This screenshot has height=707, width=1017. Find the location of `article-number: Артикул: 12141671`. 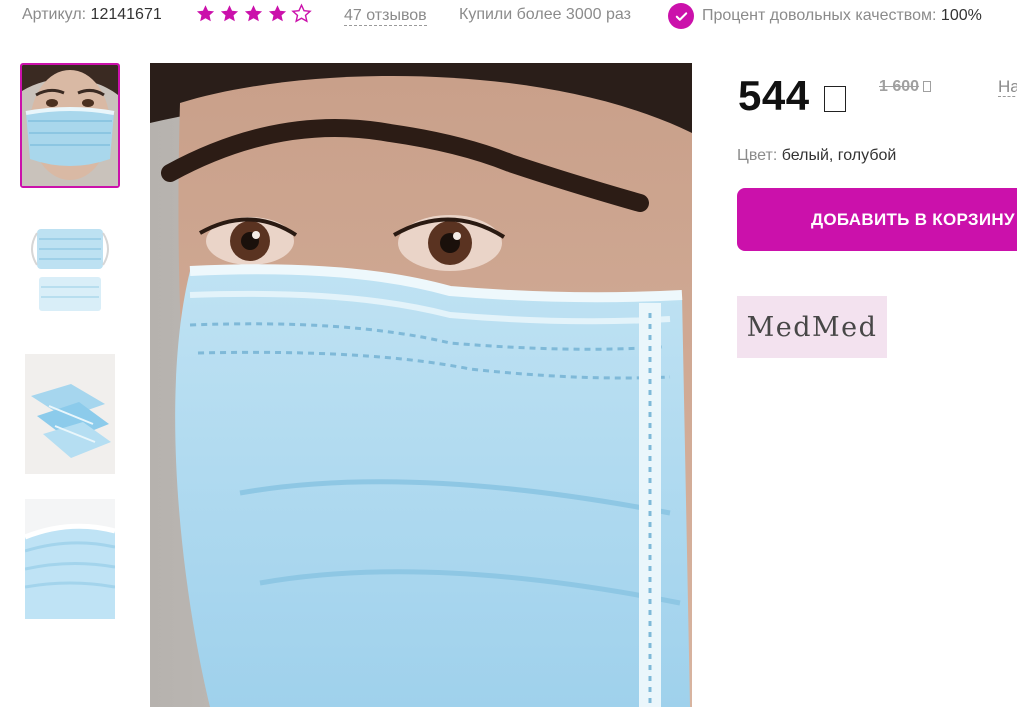

article-number: Артикул: 12141671 is located at coordinates (92, 15).